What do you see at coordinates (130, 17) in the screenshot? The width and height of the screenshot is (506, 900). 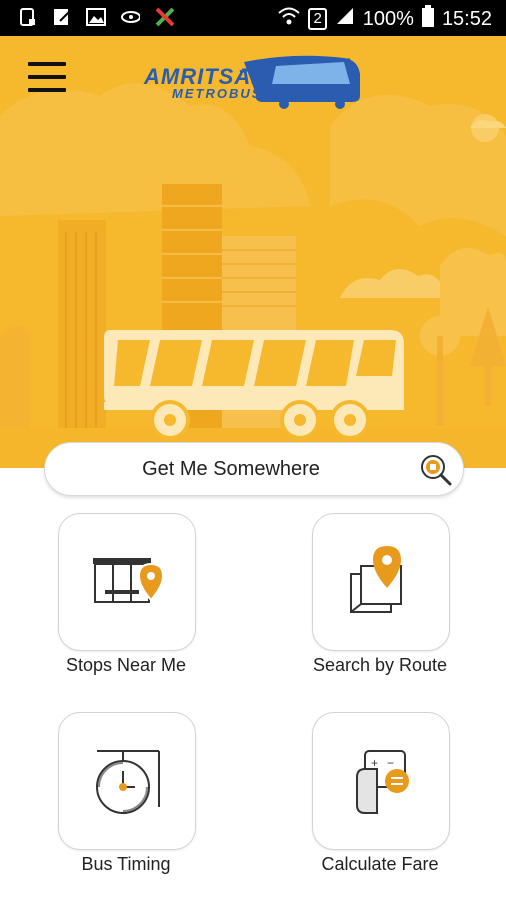 I see `link-icon` at bounding box center [130, 17].